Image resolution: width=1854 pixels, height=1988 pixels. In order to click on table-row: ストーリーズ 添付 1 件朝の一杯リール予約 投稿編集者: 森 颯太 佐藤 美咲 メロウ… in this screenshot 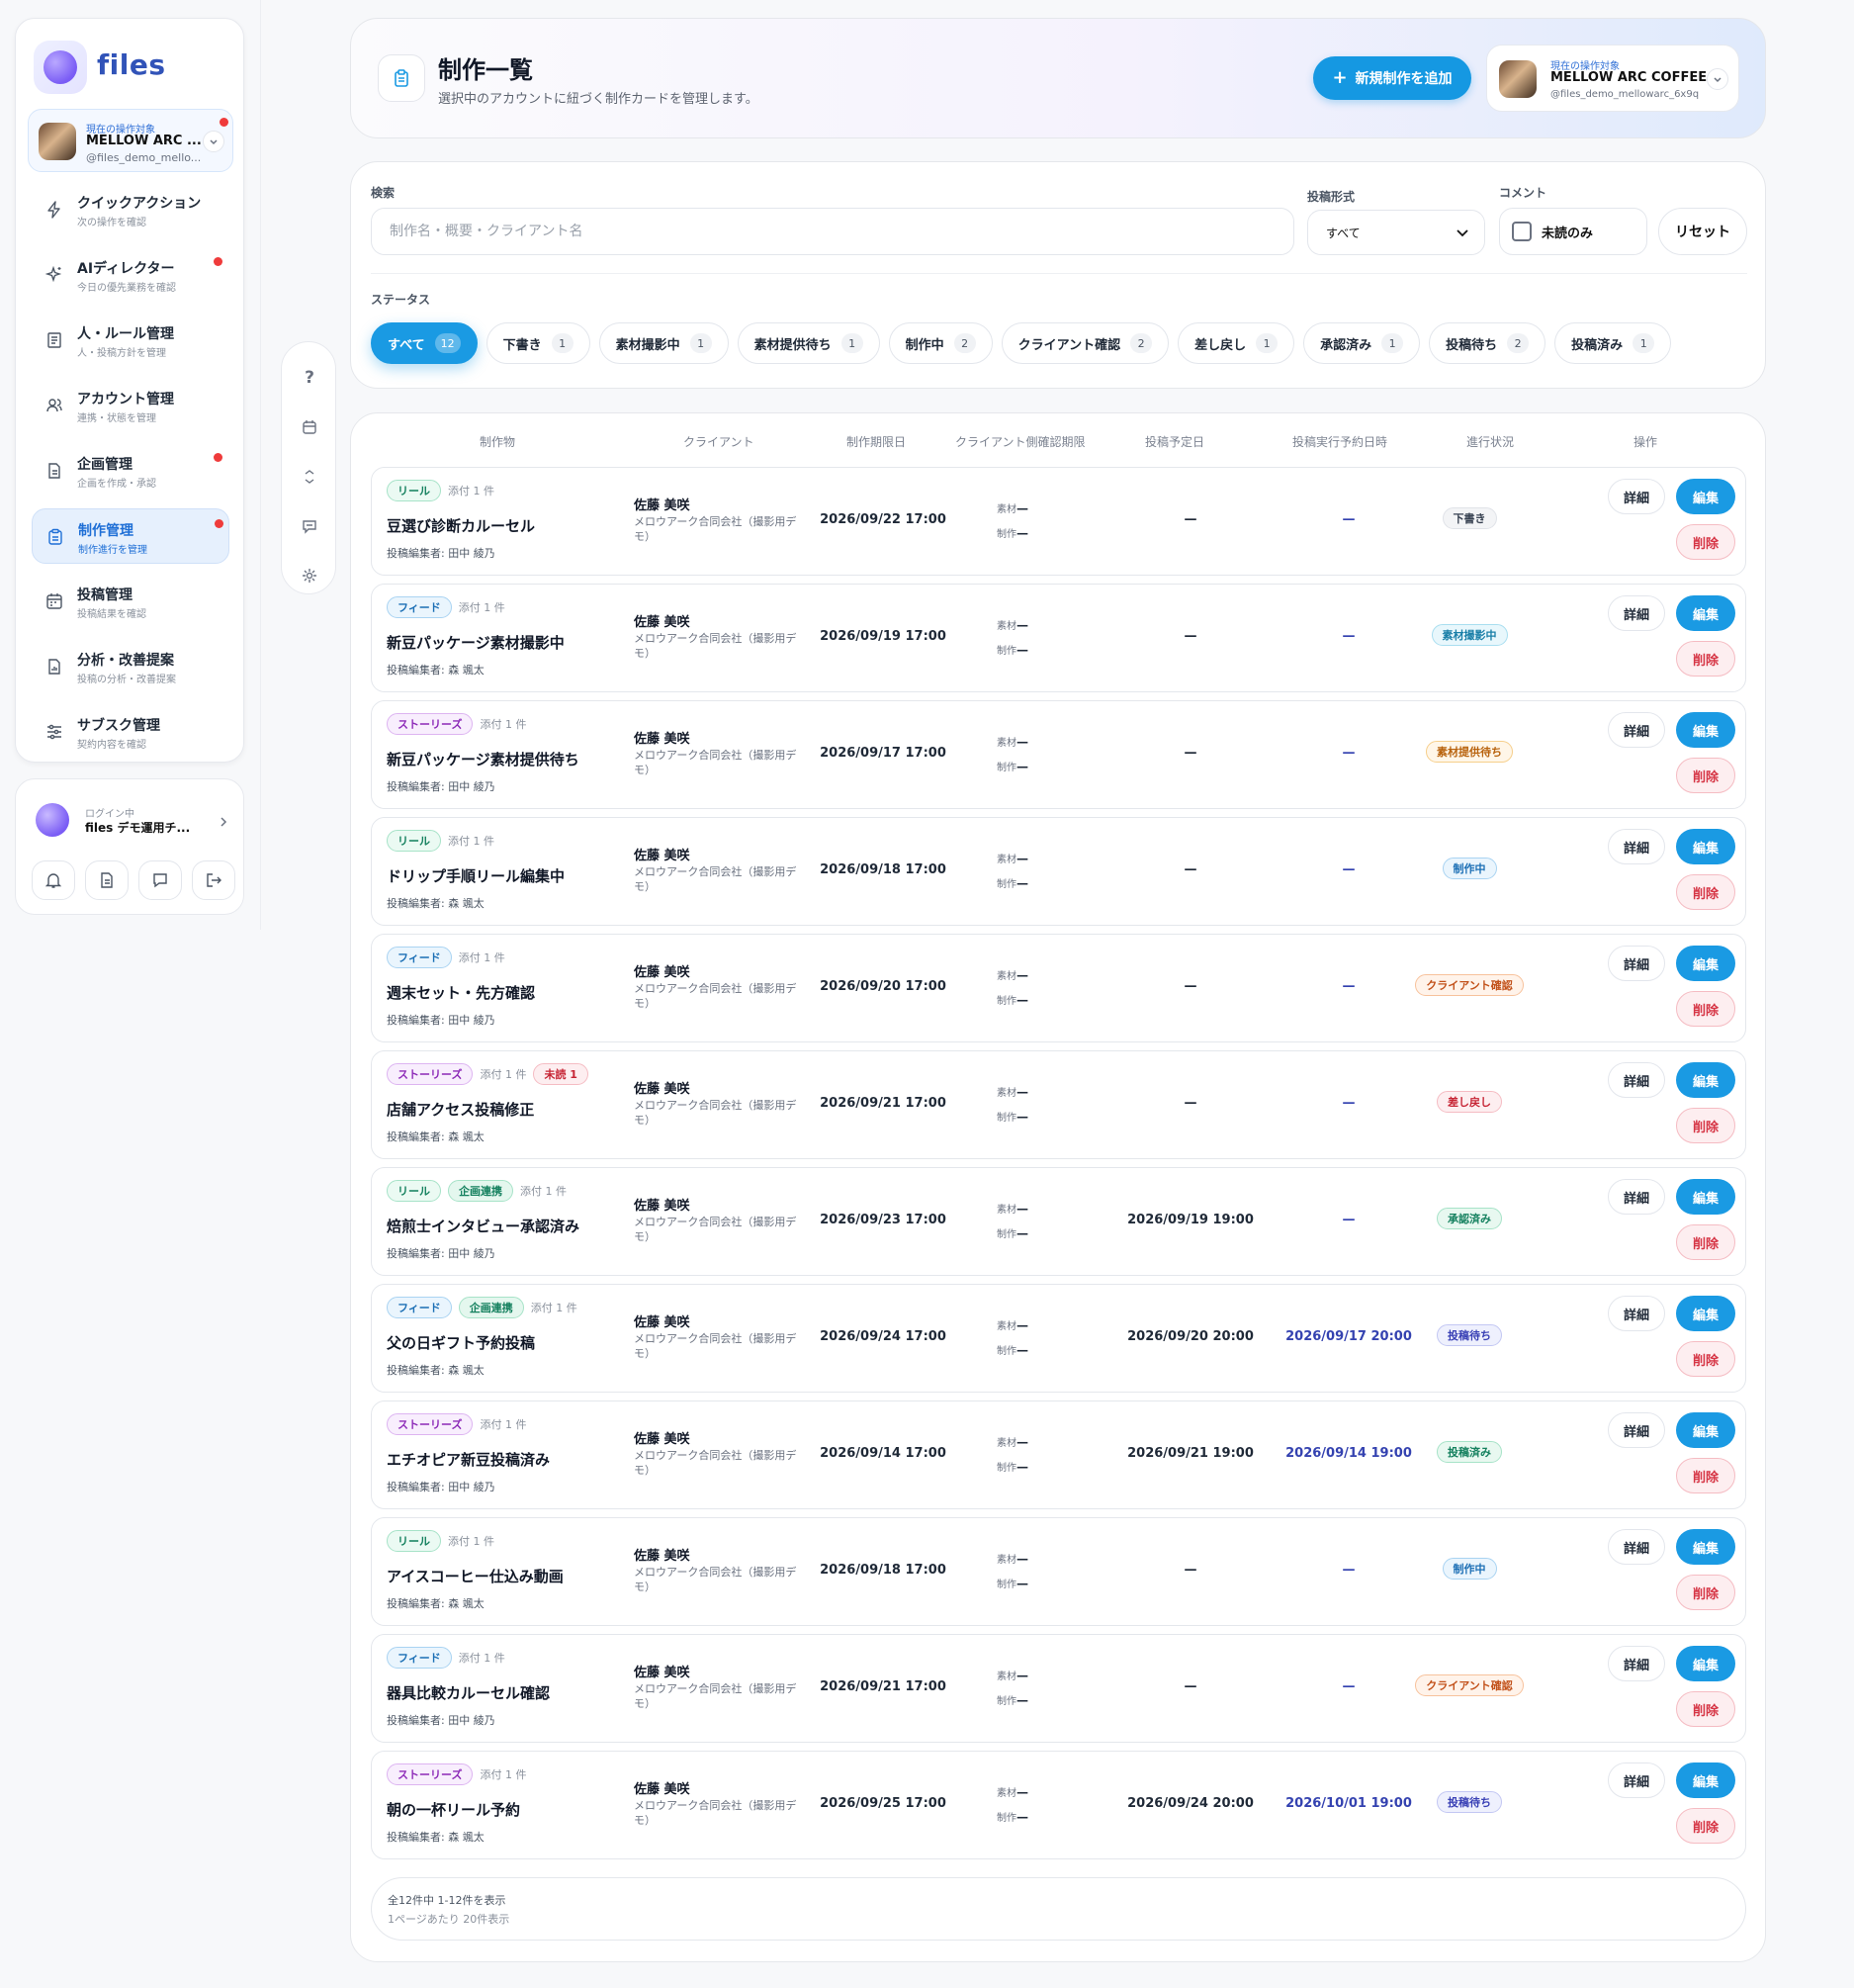, I will do `click(1058, 1805)`.